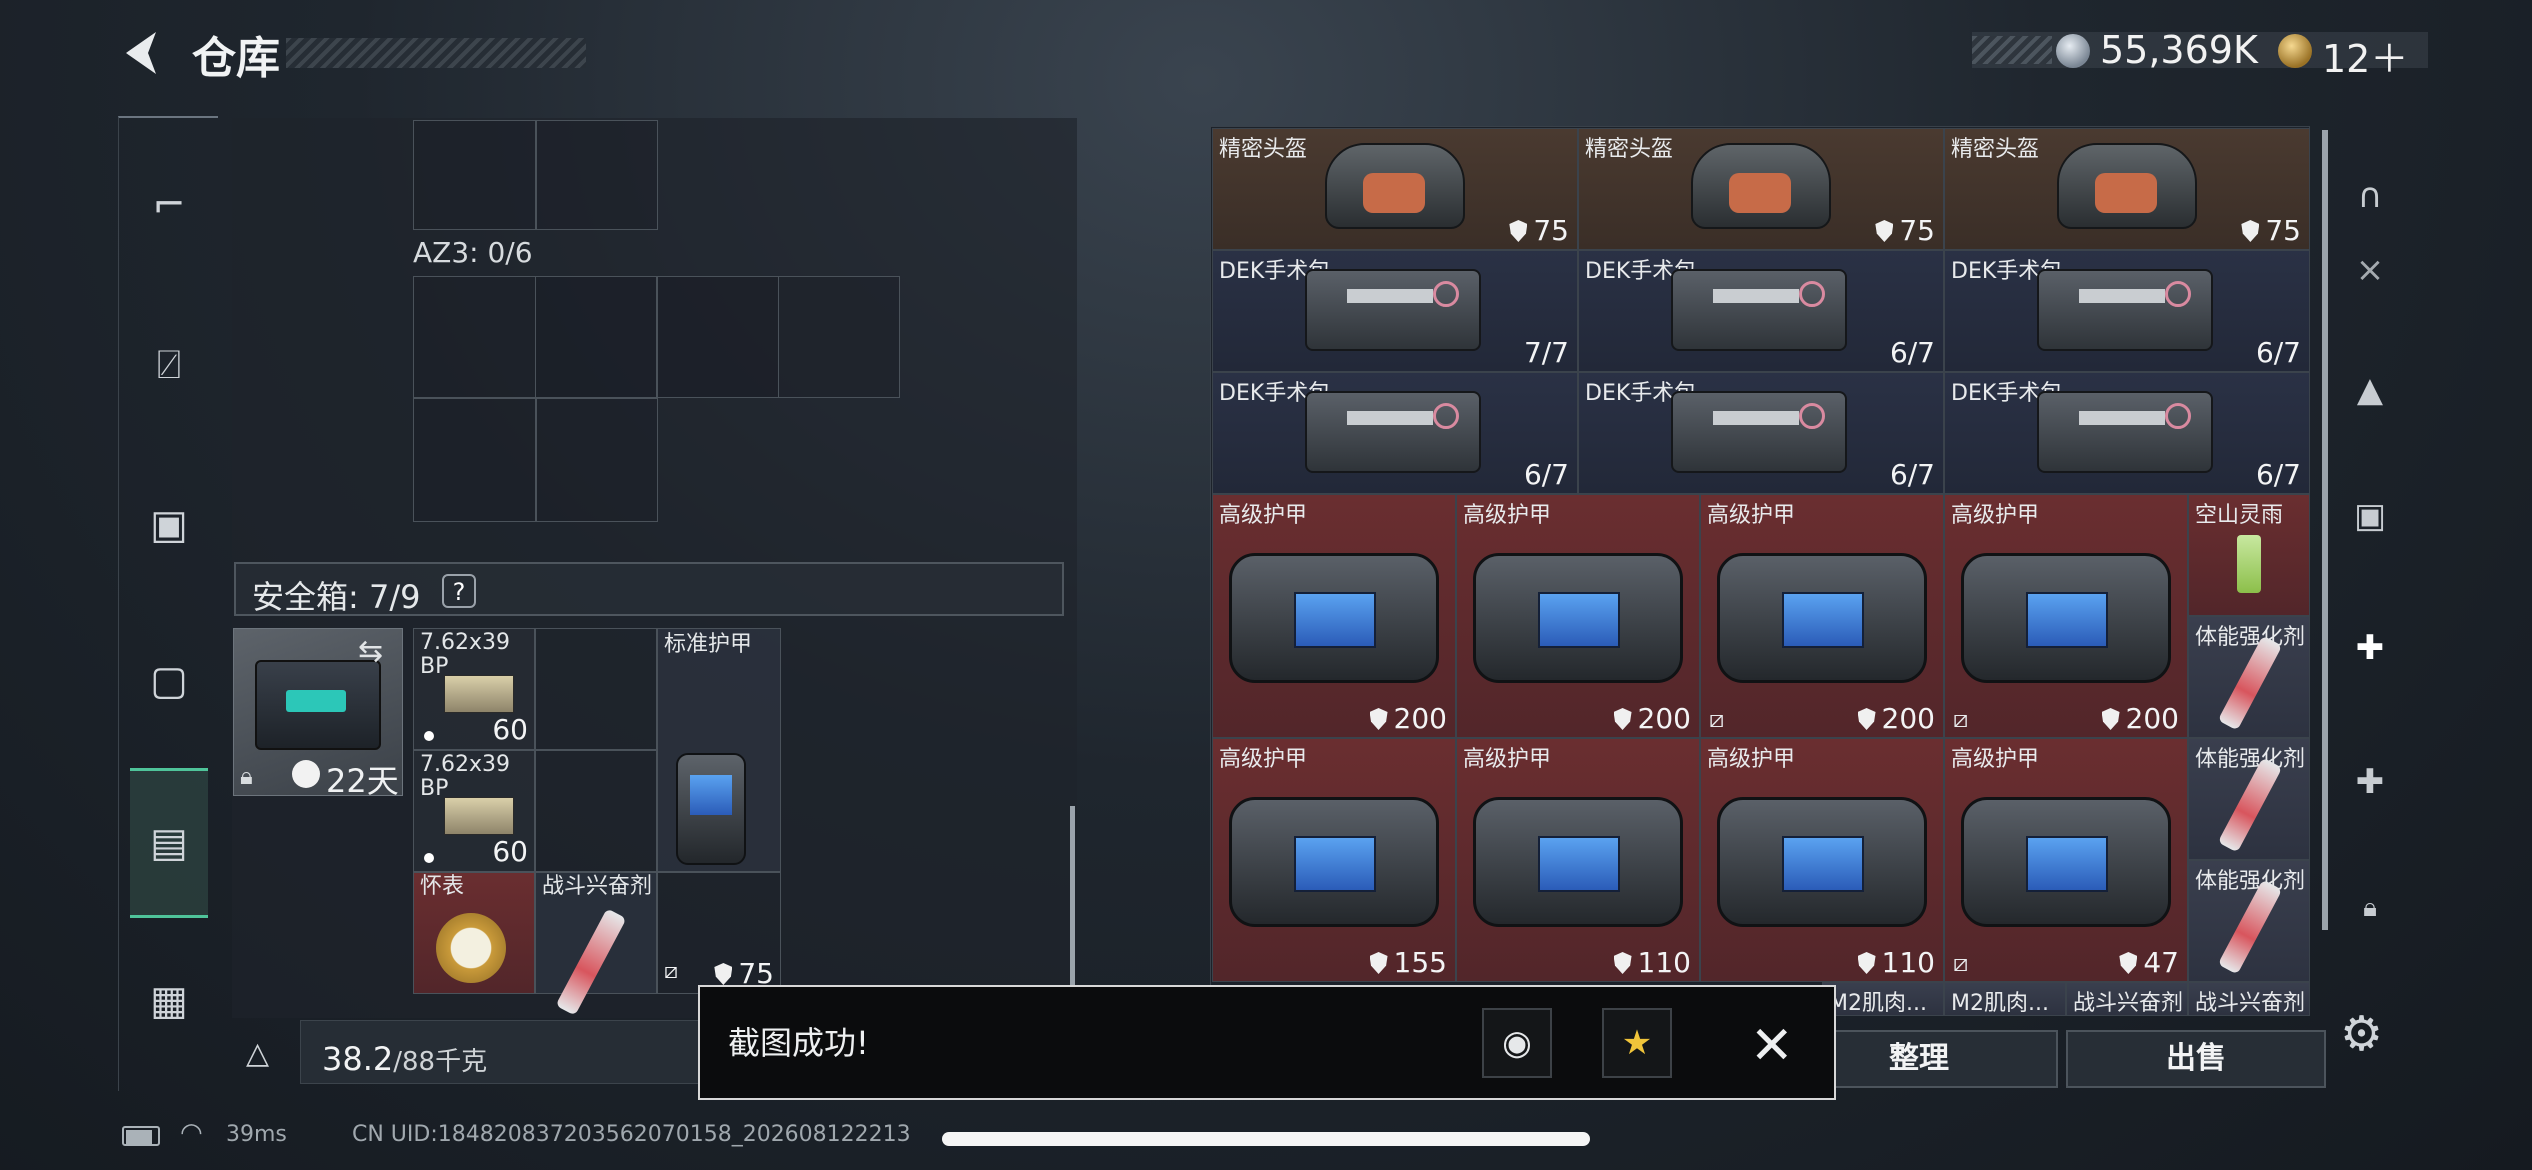  I want to click on first-aid-label, so click(2122, 418).